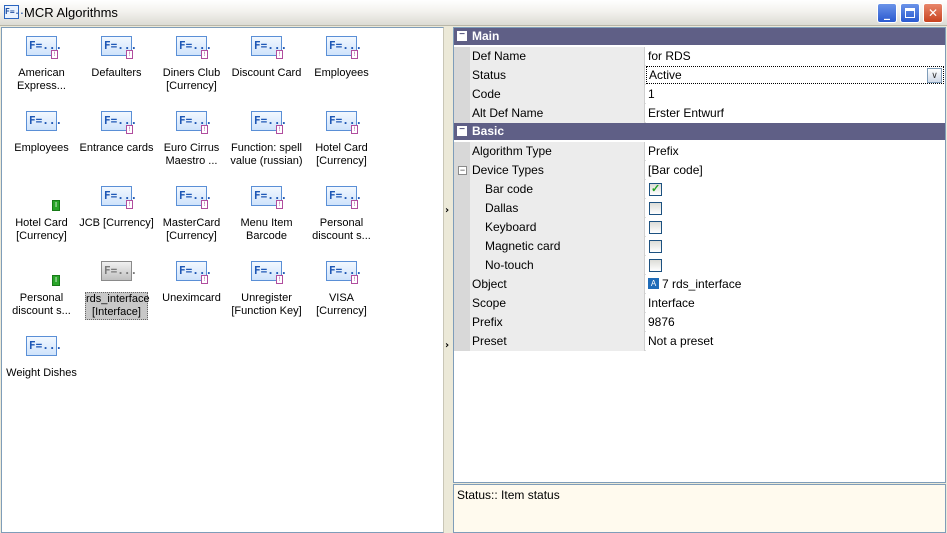 The width and height of the screenshot is (947, 533). Describe the element at coordinates (116, 148) in the screenshot. I see `algorithm-item-label: Entrance cards` at that location.